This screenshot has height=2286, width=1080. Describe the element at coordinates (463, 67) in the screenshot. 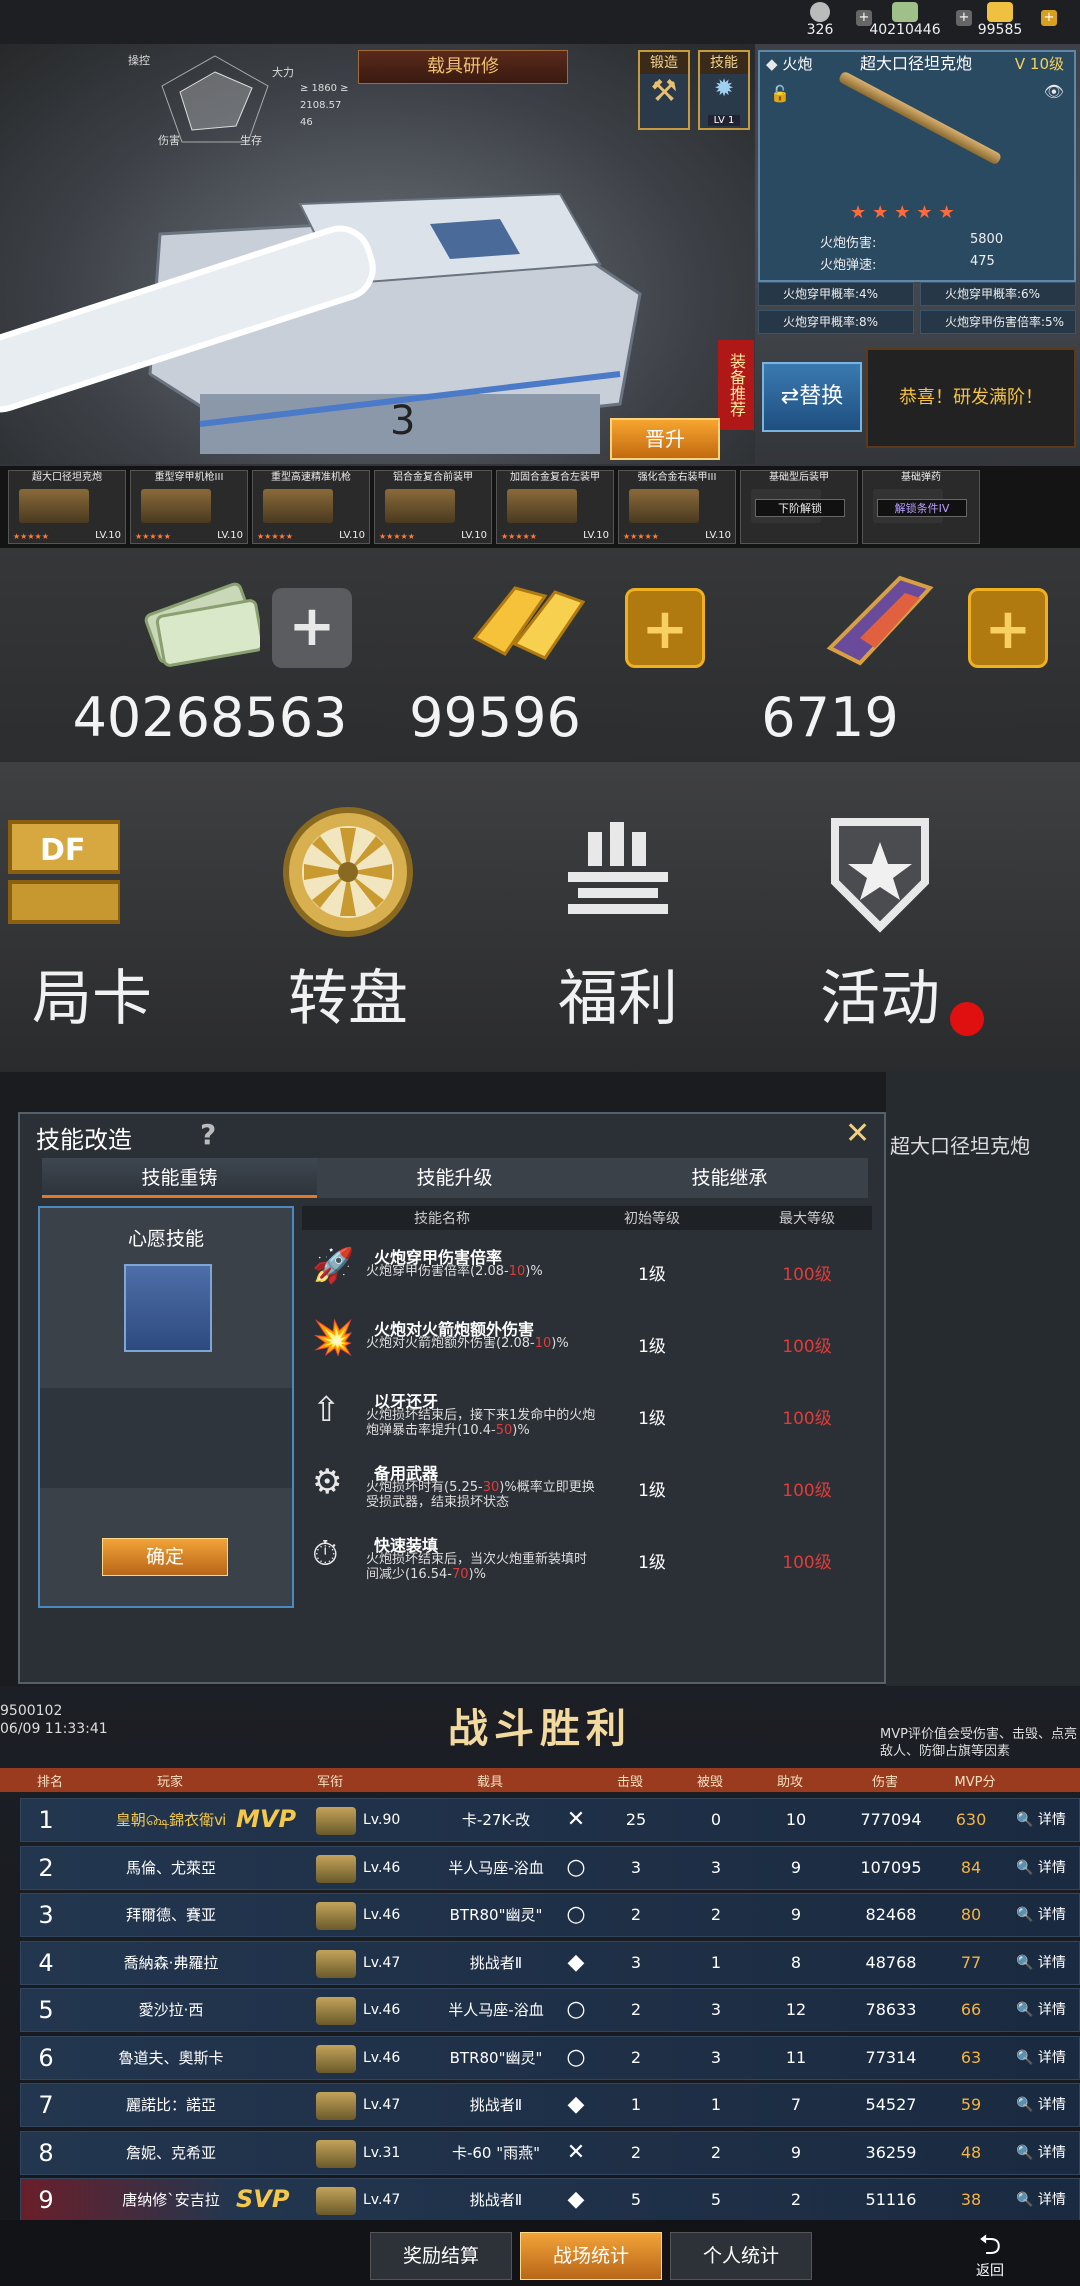

I see `vehicle-training-tab: 载具研修` at that location.